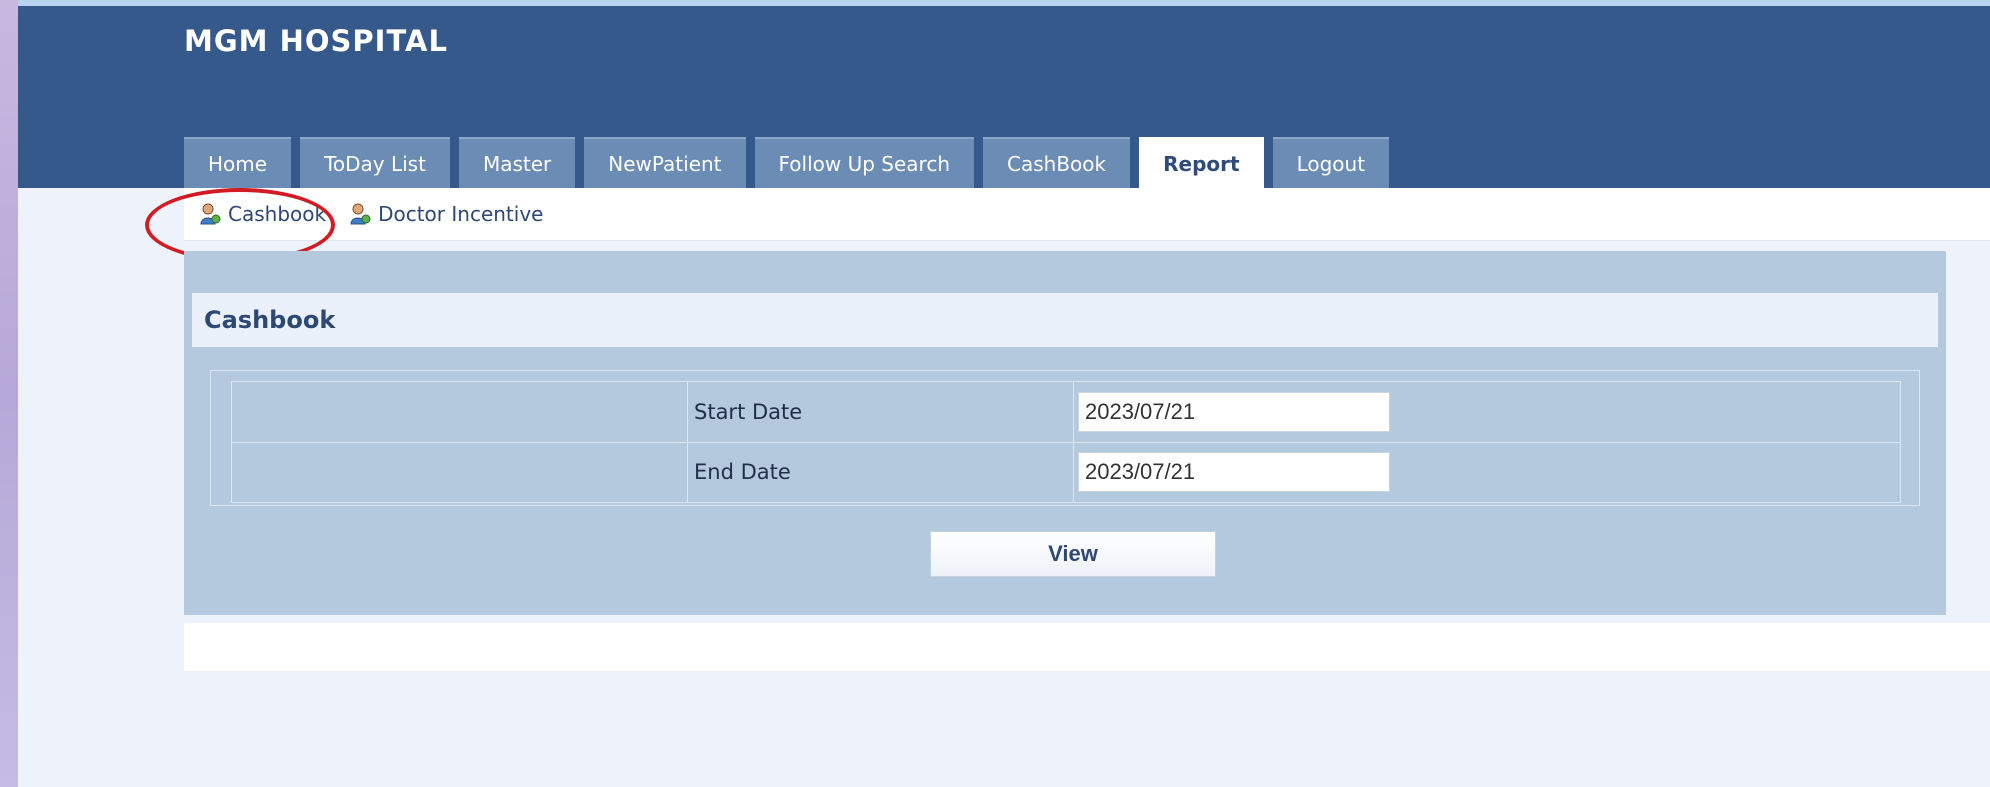  I want to click on start-date-cell, so click(1487, 412).